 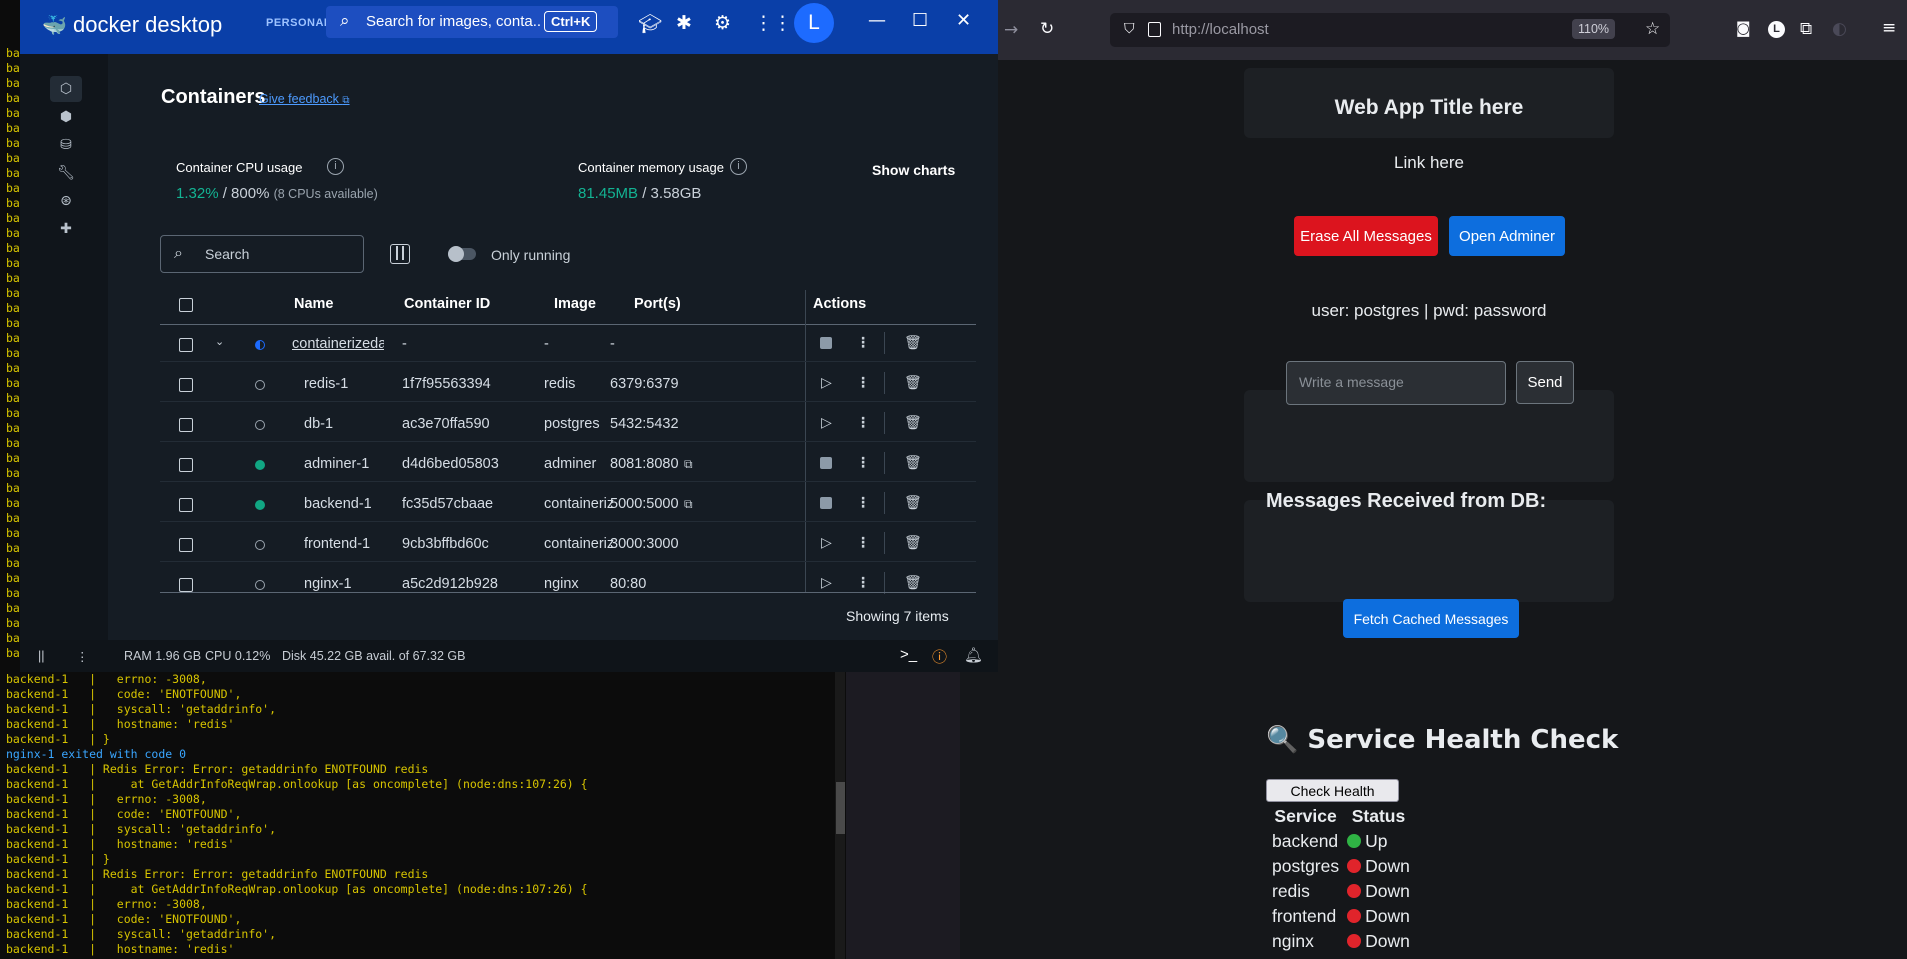 What do you see at coordinates (1011, 30) in the screenshot?
I see `forward-icon: →` at bounding box center [1011, 30].